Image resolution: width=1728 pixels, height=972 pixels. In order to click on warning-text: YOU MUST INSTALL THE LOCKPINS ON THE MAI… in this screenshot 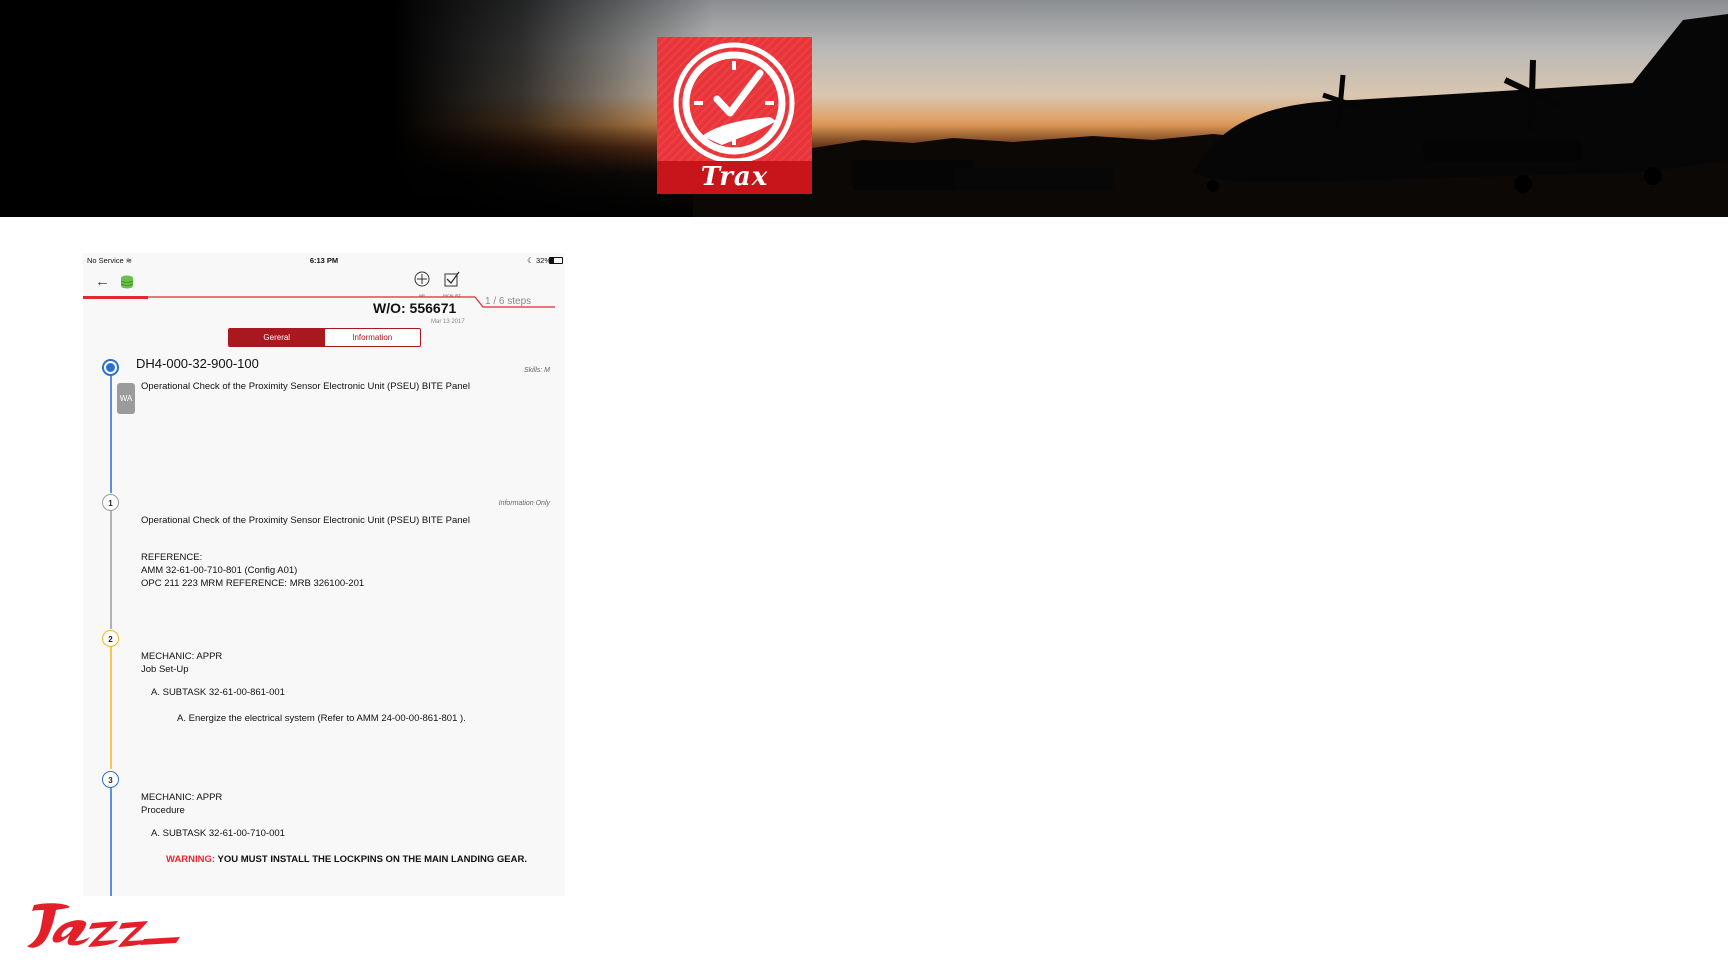, I will do `click(371, 859)`.